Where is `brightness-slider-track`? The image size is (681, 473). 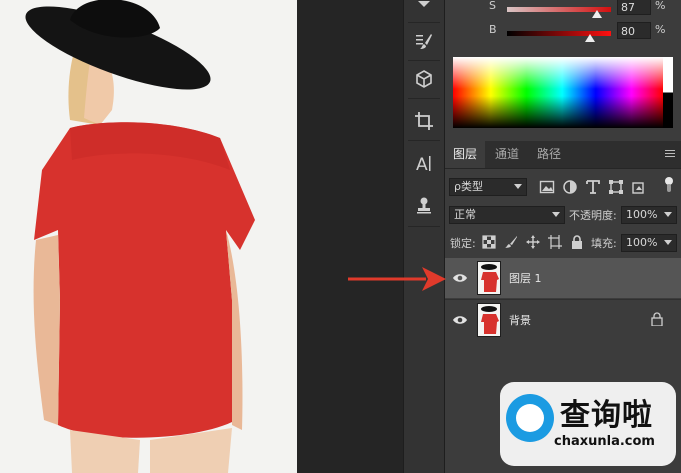 brightness-slider-track is located at coordinates (559, 33).